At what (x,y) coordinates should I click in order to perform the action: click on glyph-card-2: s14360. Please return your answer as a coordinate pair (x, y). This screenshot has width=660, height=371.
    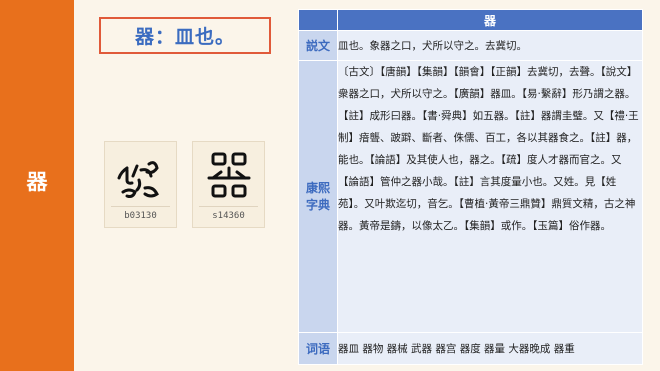
    Looking at the image, I should click on (228, 184).